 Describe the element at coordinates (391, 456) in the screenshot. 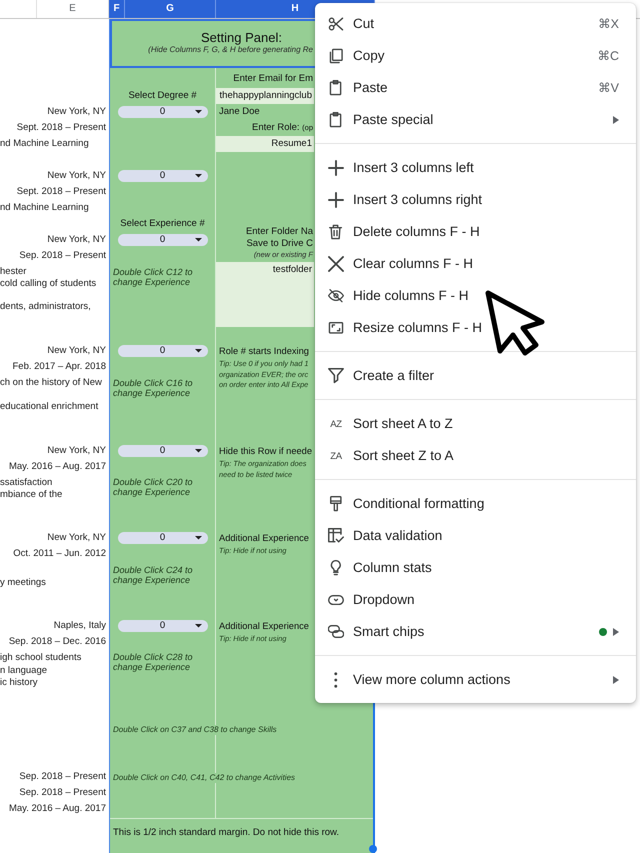

I see `menu-item: ZA Sort sheet Z to A` at that location.